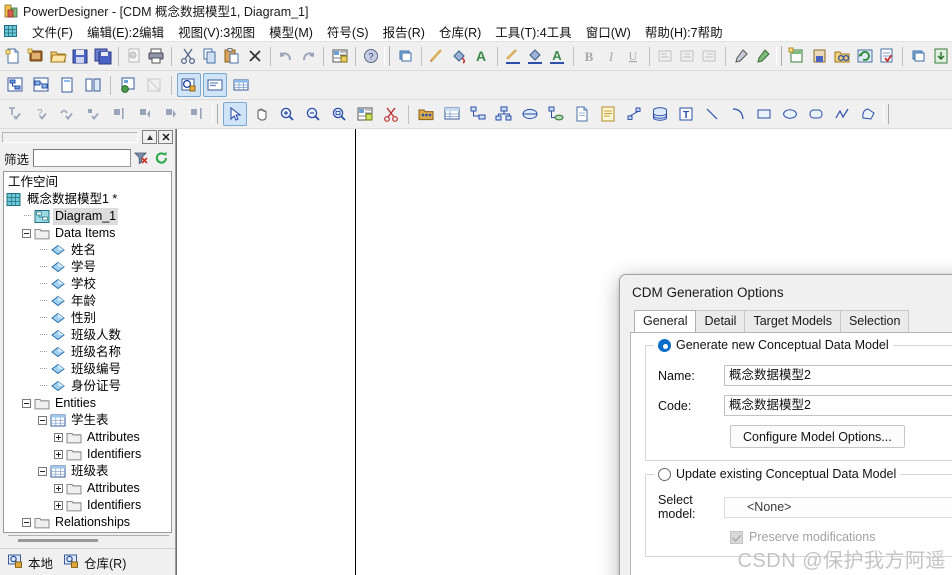  What do you see at coordinates (58, 56) in the screenshot?
I see `open-folder-icon` at bounding box center [58, 56].